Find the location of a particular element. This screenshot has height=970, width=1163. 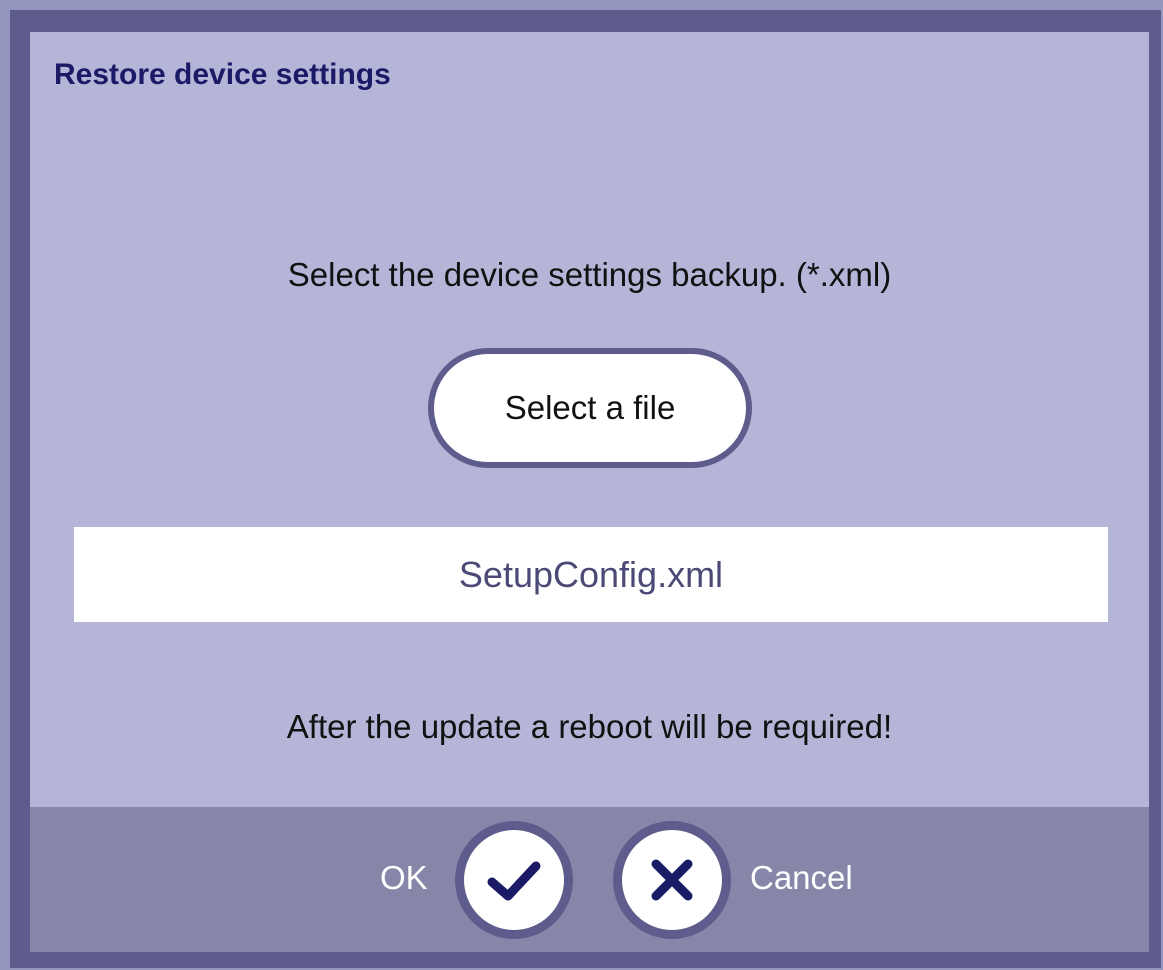

close-icon is located at coordinates (672, 880).